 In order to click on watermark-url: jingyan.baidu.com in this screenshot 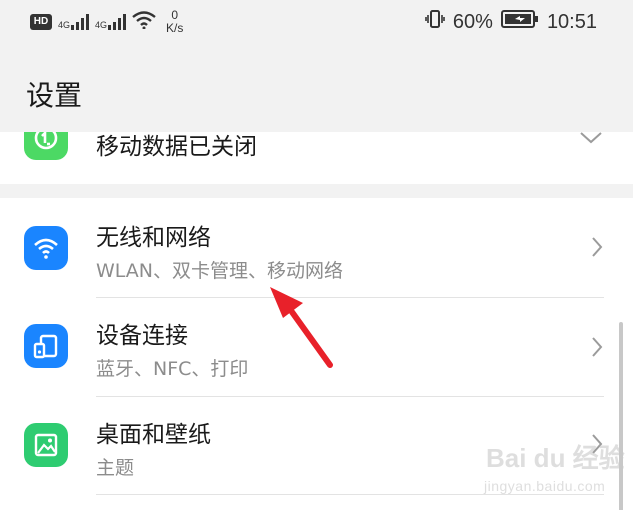, I will do `click(545, 486)`.